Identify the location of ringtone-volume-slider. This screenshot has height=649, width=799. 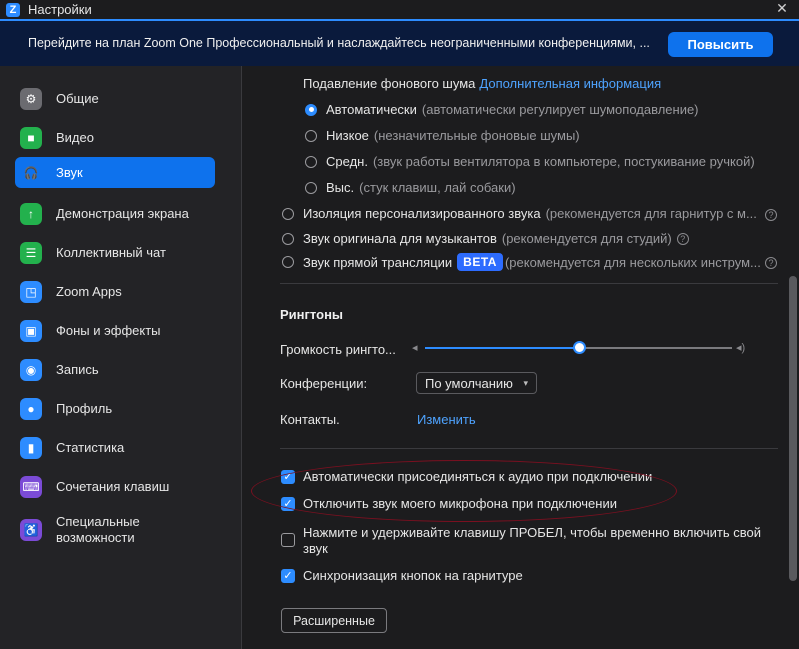
(578, 348).